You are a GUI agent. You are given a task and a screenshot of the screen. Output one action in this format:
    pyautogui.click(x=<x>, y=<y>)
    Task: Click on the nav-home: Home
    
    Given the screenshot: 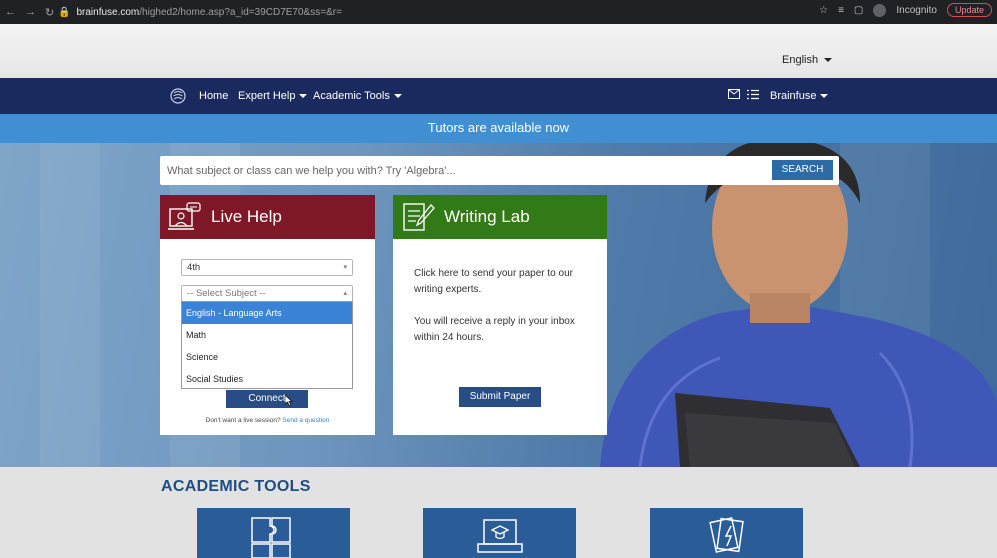 What is the action you would take?
    pyautogui.click(x=213, y=96)
    